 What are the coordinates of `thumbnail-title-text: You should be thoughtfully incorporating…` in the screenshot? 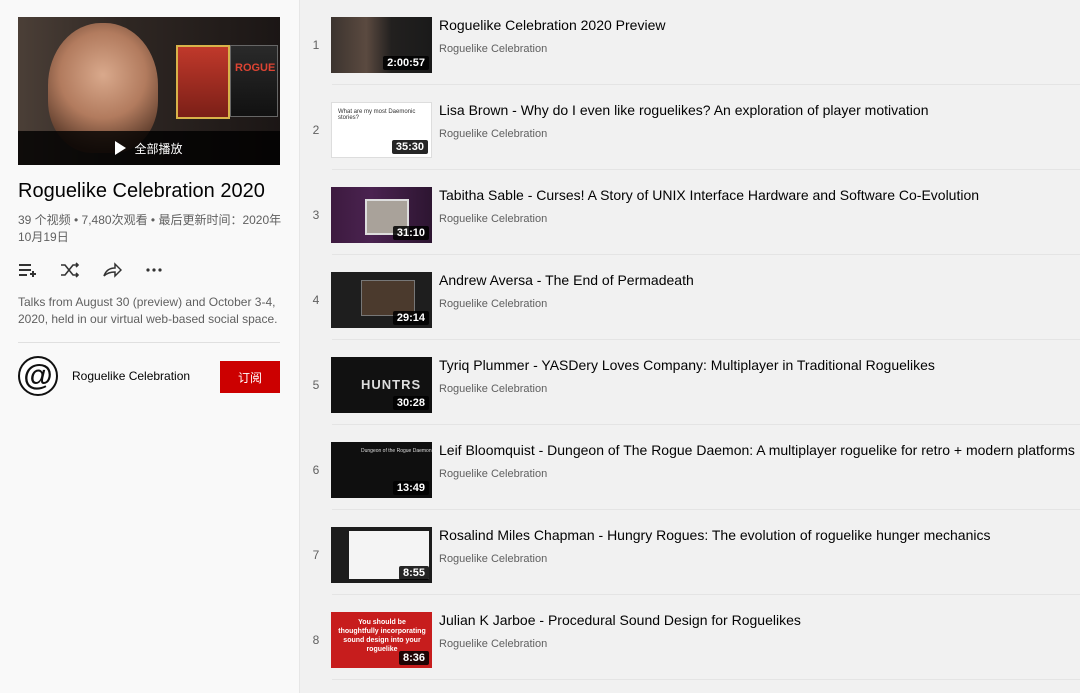 It's located at (382, 636).